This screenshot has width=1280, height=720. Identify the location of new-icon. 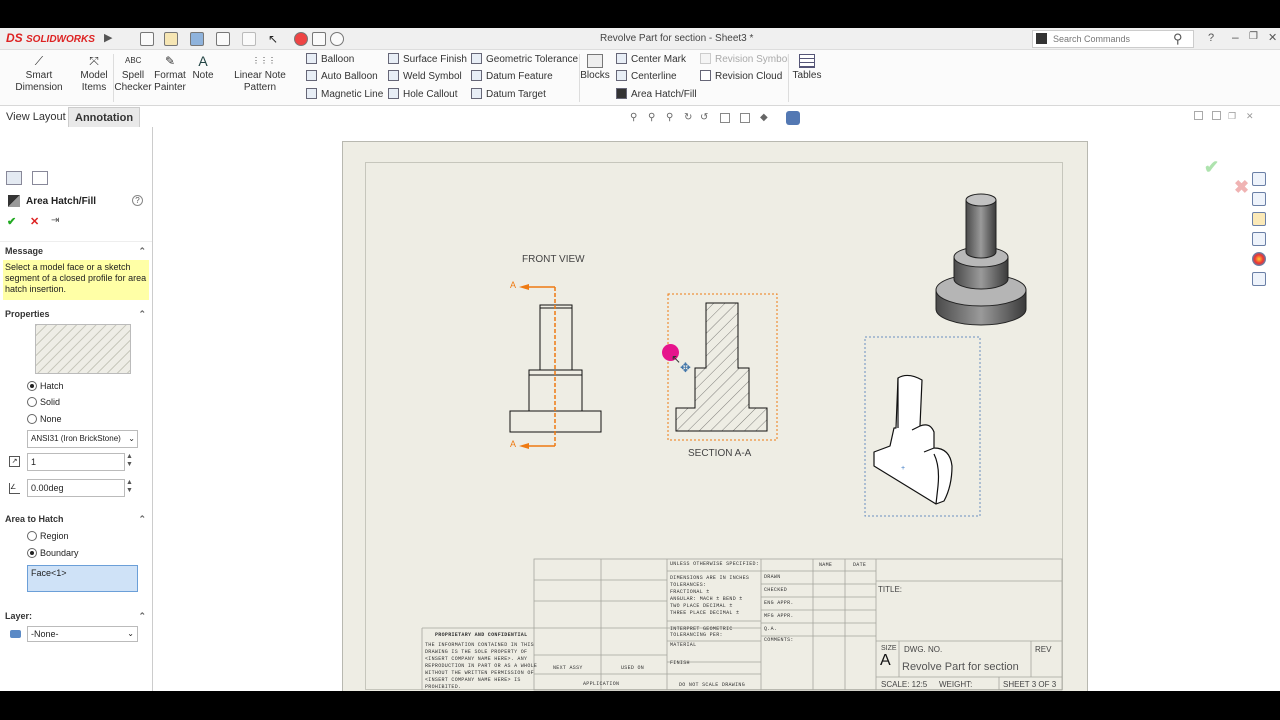
(147, 39).